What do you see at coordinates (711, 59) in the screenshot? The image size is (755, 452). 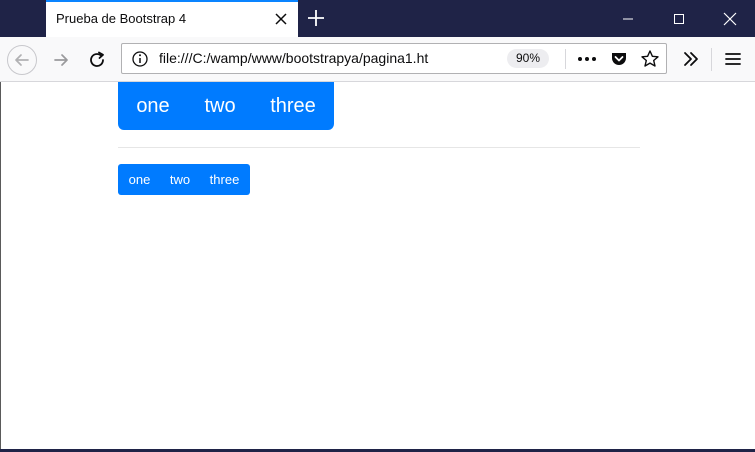 I see `toolbar-separator` at bounding box center [711, 59].